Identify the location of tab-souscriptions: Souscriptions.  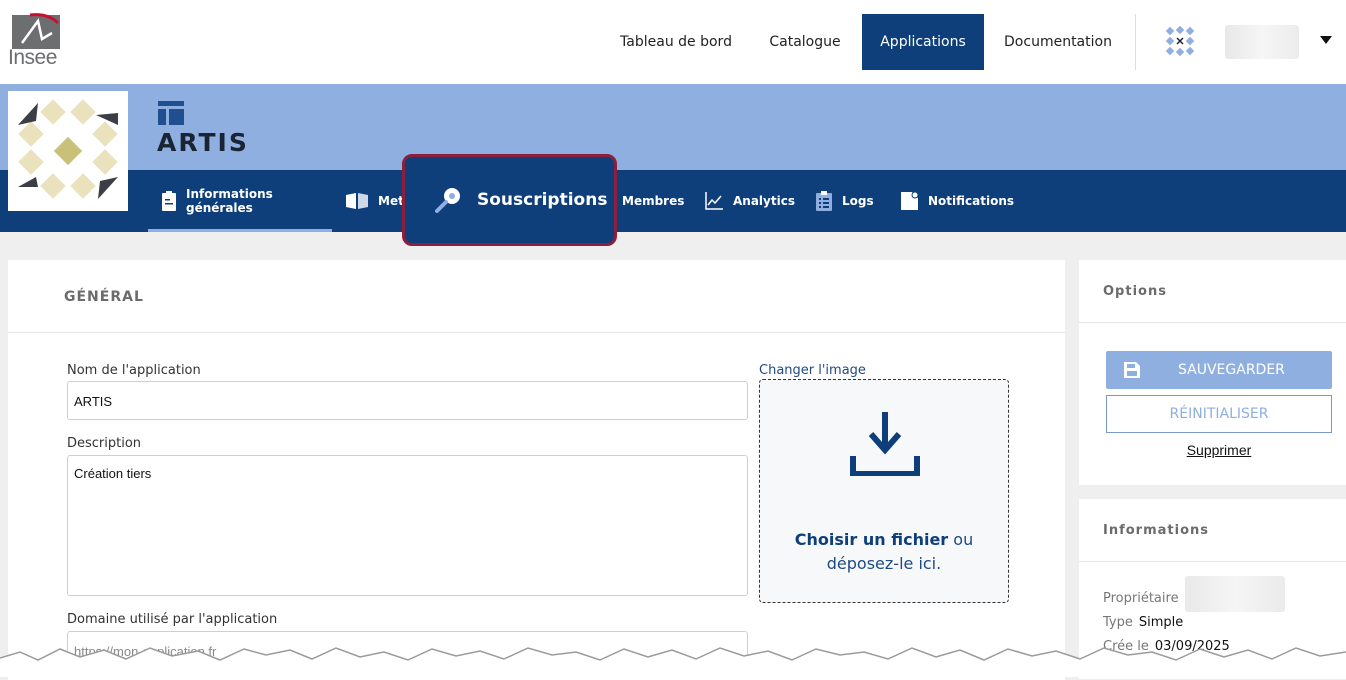
(509, 200).